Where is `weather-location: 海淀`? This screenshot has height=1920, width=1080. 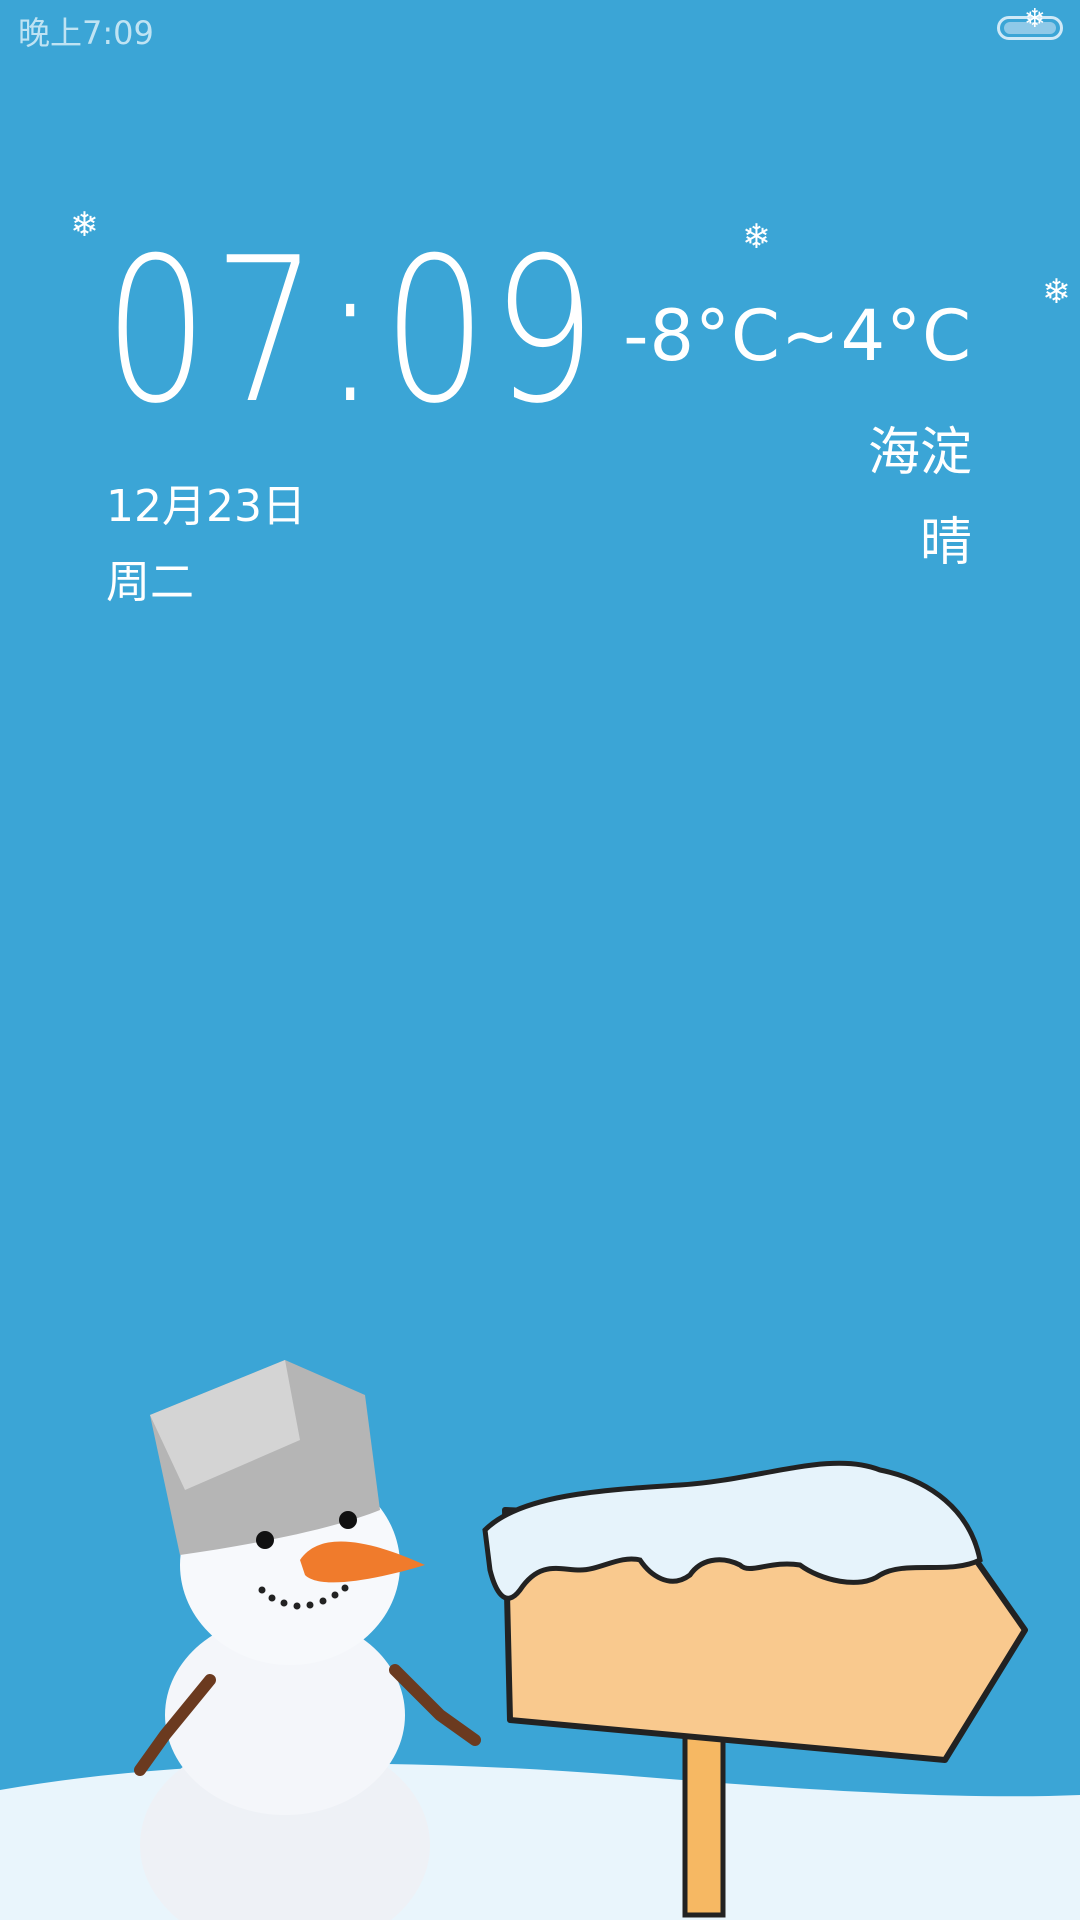 weather-location: 海淀 is located at coordinates (919, 453).